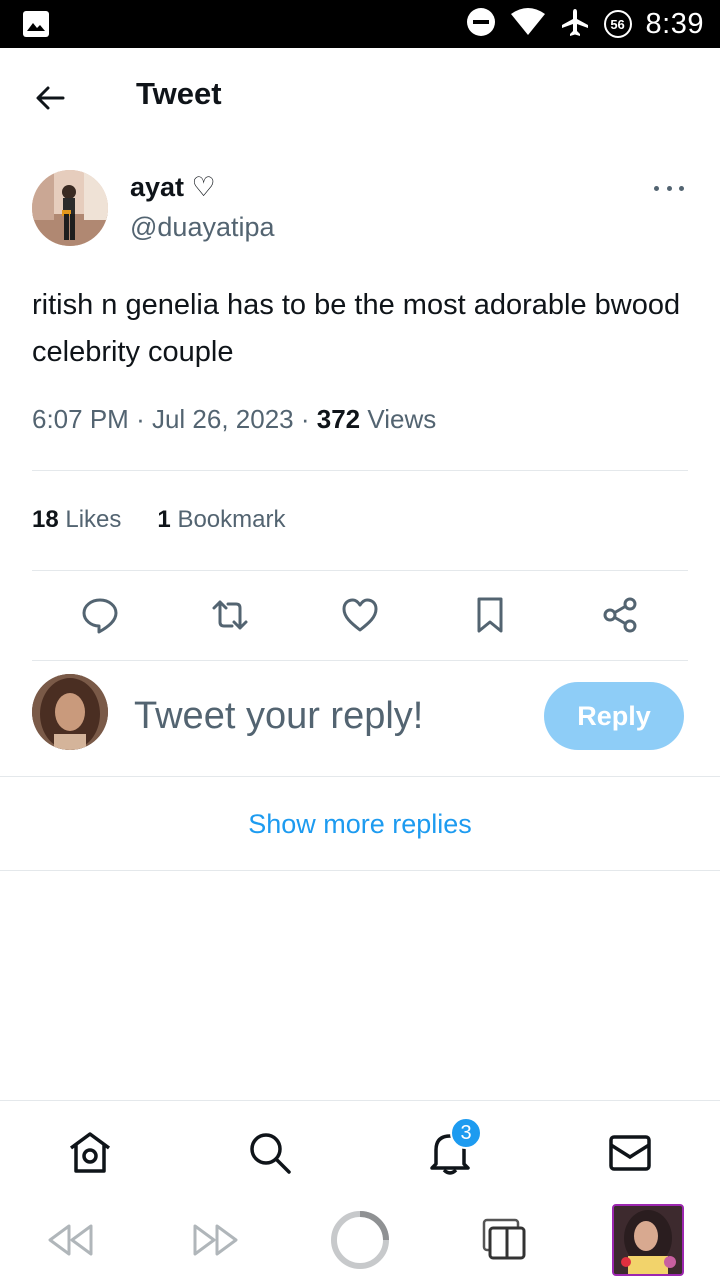  Describe the element at coordinates (360, 24) in the screenshot. I see `status-bar: 56 8:39` at that location.